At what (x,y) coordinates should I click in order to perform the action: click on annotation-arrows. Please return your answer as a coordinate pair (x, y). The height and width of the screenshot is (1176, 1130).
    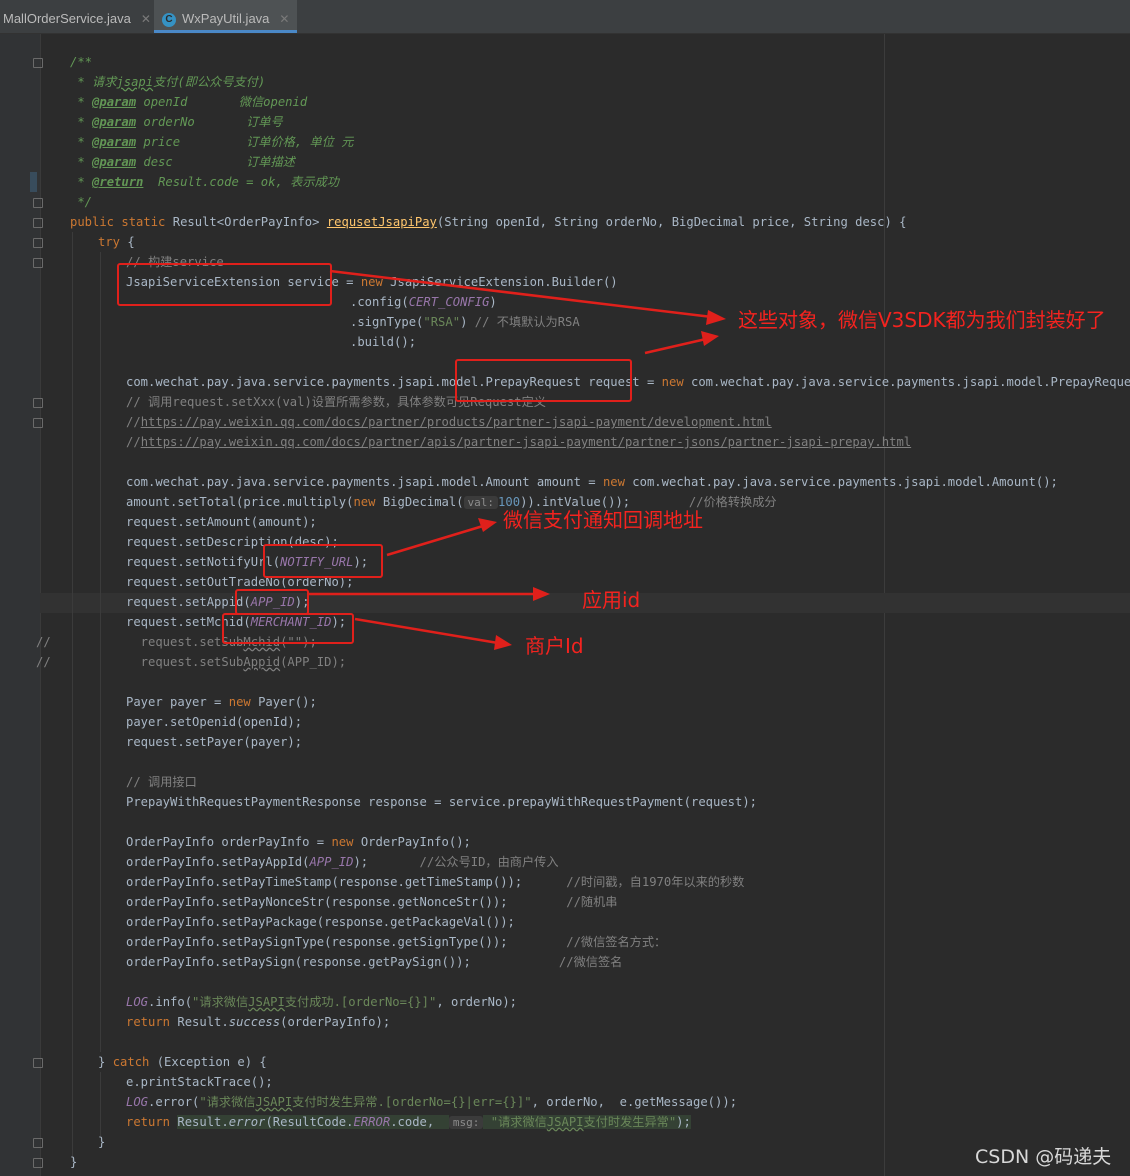
    Looking at the image, I should click on (516, 459).